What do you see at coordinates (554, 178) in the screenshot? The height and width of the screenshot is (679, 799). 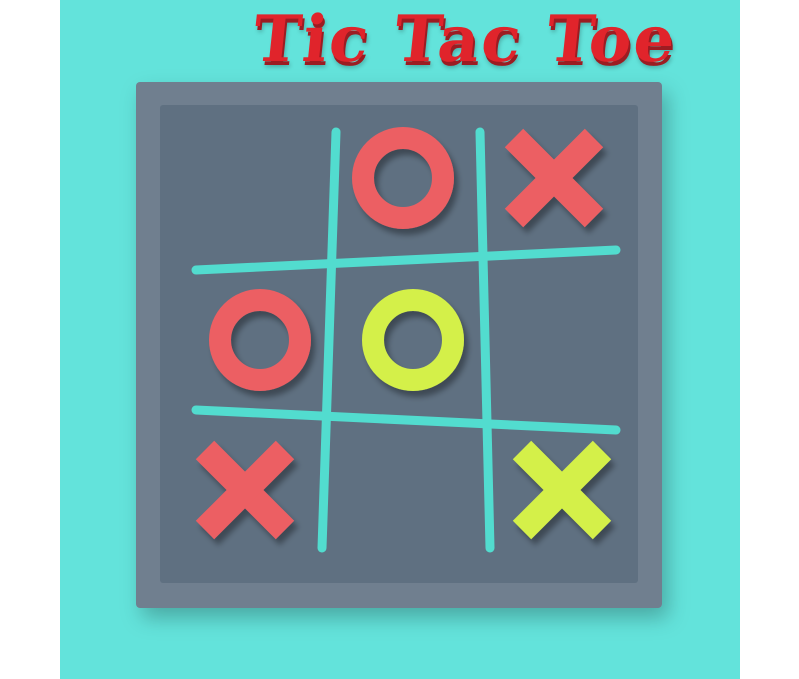 I see `cell-top-right` at bounding box center [554, 178].